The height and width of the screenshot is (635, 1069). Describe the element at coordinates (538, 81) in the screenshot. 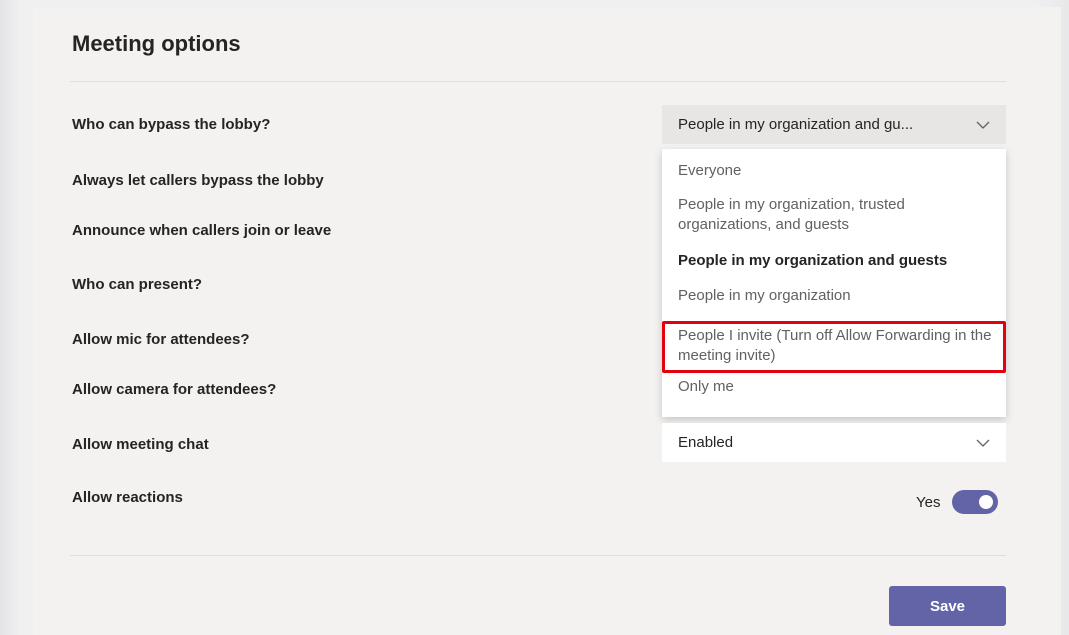

I see `header-divider` at that location.